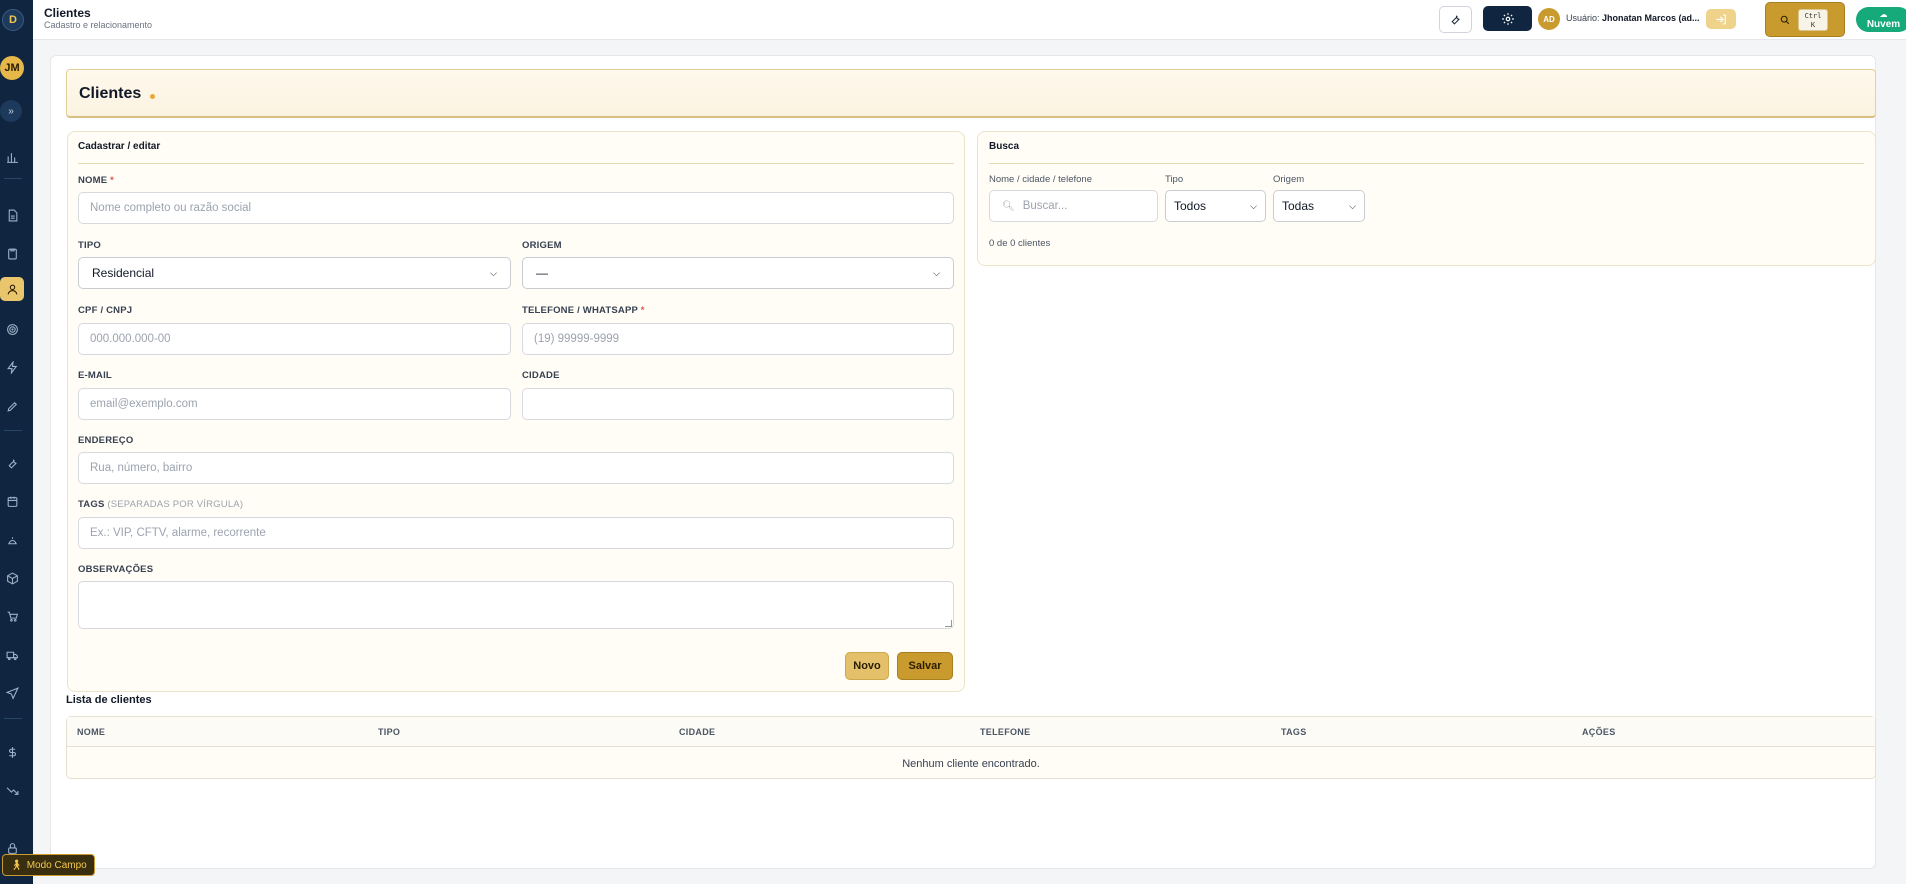  I want to click on page-title: Clientes, so click(110, 93).